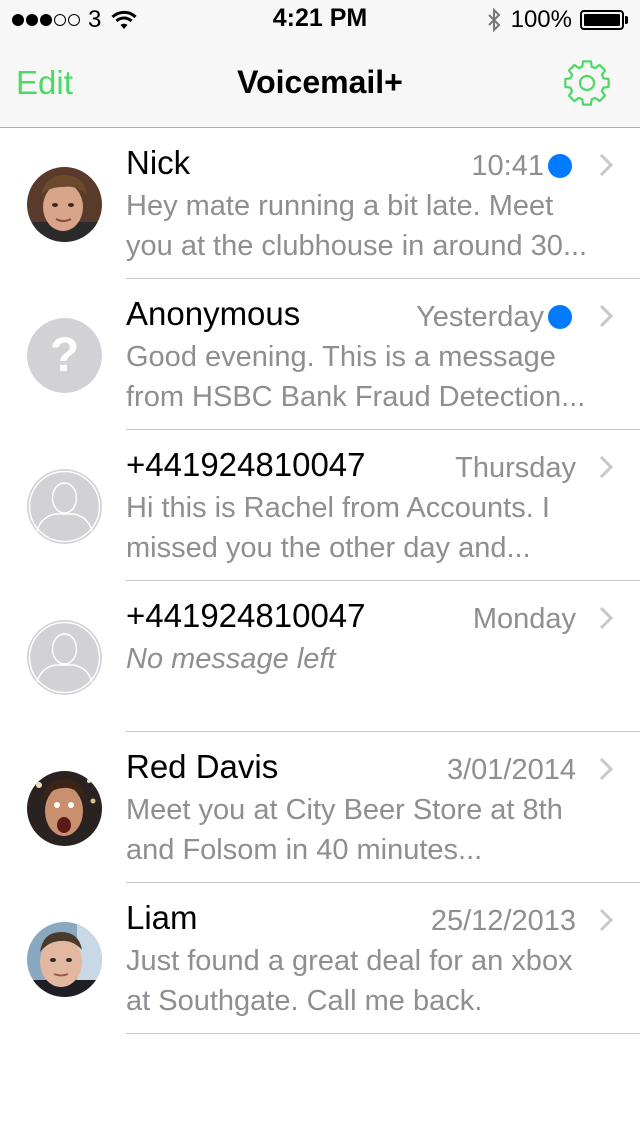 The height and width of the screenshot is (1136, 640). Describe the element at coordinates (231, 659) in the screenshot. I see `transcript-line-1: No message left` at that location.